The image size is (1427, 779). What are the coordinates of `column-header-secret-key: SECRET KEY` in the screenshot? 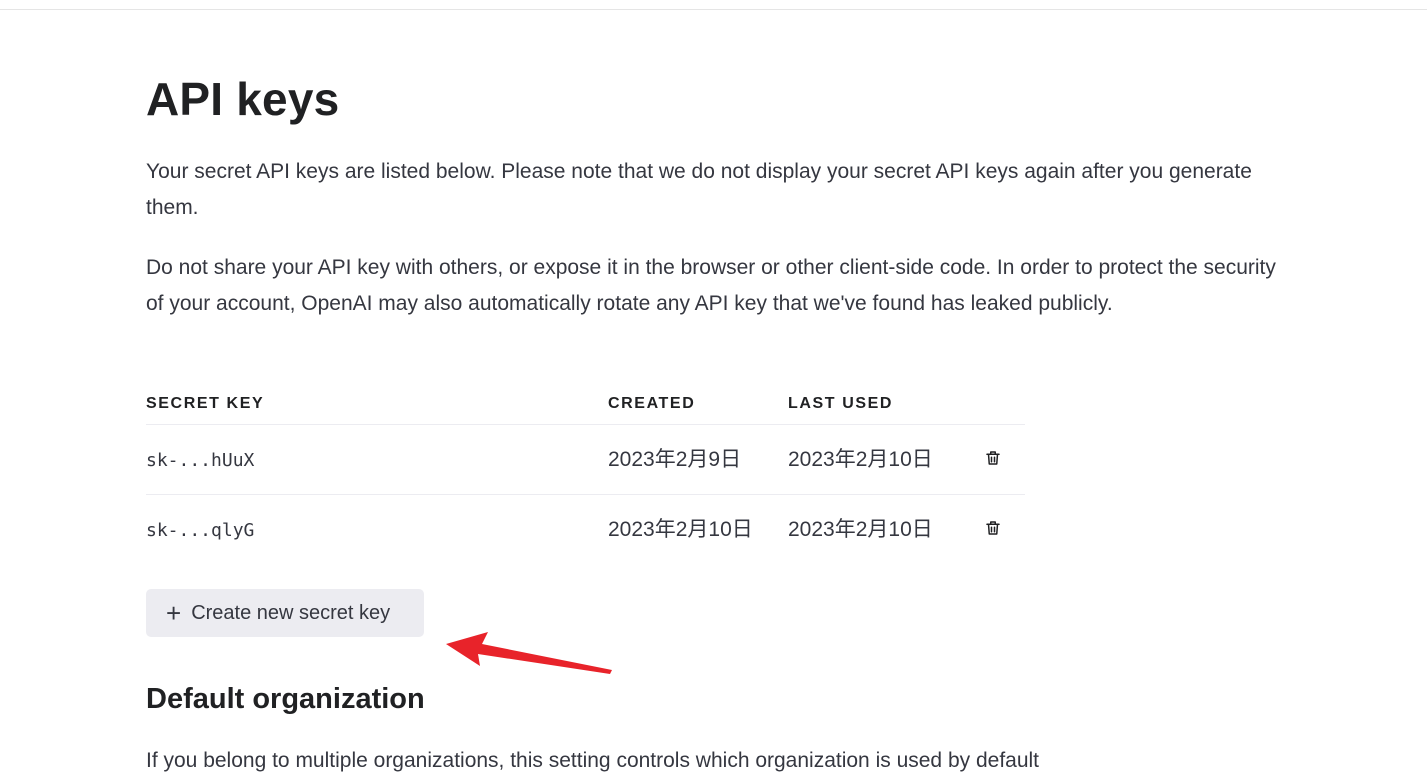 It's located at (377, 404).